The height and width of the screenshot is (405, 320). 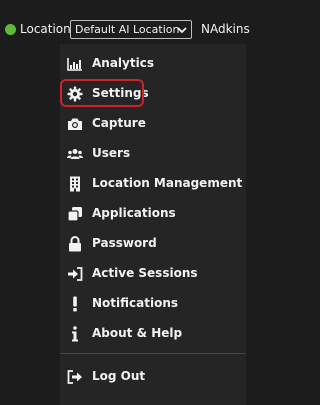 What do you see at coordinates (75, 377) in the screenshot?
I see `sign-out-icon` at bounding box center [75, 377].